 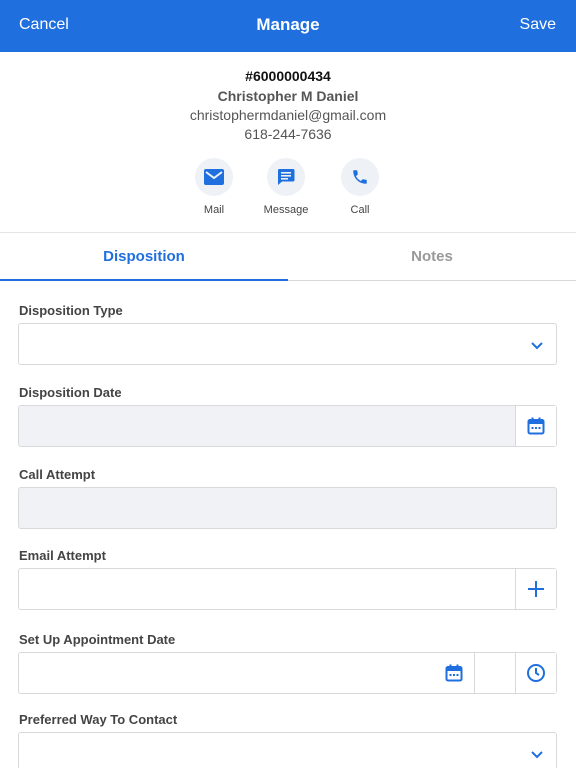 What do you see at coordinates (226, 673) in the screenshot?
I see `appointment-date-value` at bounding box center [226, 673].